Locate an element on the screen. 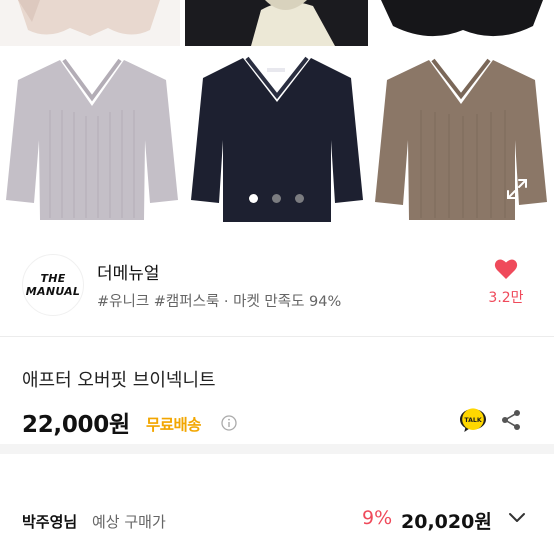 The width and height of the screenshot is (554, 554). heart-icon is located at coordinates (506, 269).